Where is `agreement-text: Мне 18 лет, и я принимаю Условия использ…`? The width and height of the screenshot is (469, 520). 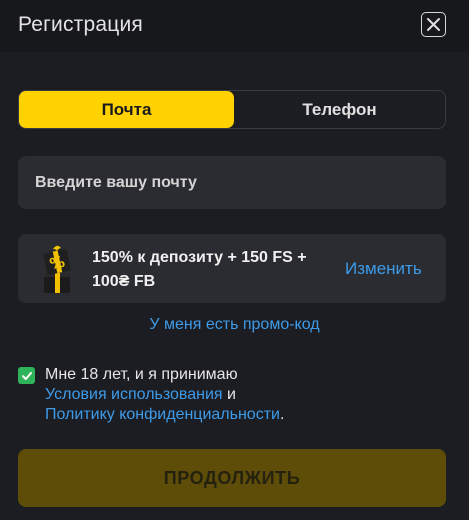
agreement-text: Мне 18 лет, и я принимаю Условия использ… is located at coordinates (164, 395).